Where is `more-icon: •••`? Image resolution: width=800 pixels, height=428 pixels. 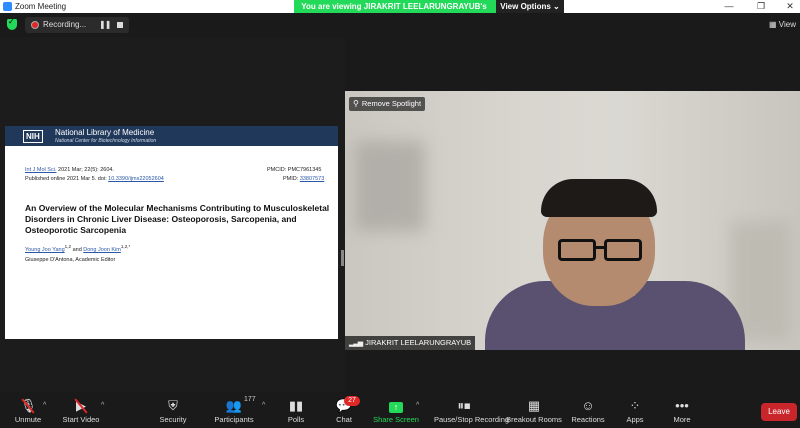
more-icon: ••• is located at coordinates (682, 405).